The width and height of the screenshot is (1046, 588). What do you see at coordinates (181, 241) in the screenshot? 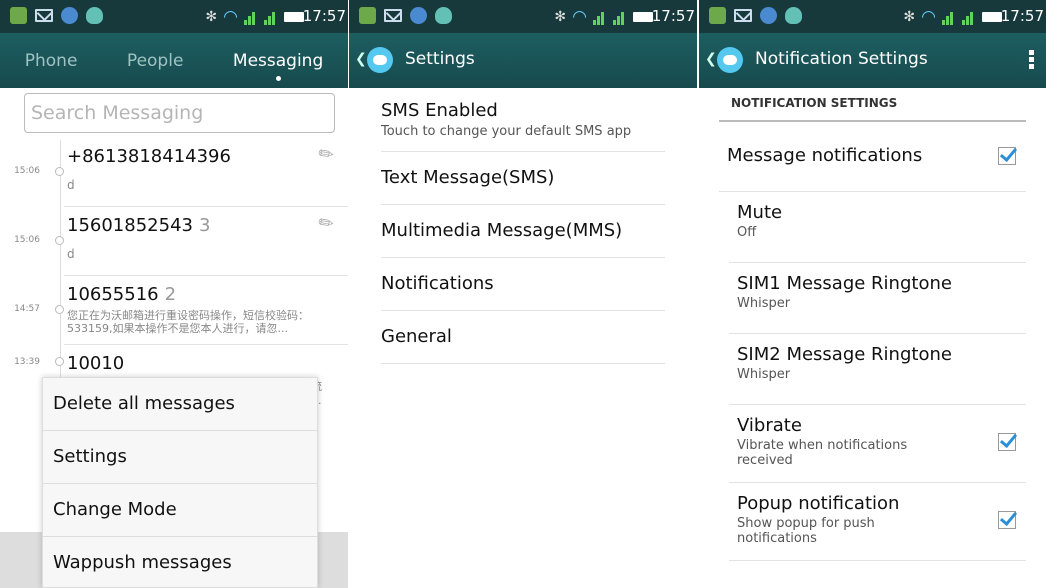
I see `thread-item: 15:06 15601852543 3 ✎ d` at bounding box center [181, 241].